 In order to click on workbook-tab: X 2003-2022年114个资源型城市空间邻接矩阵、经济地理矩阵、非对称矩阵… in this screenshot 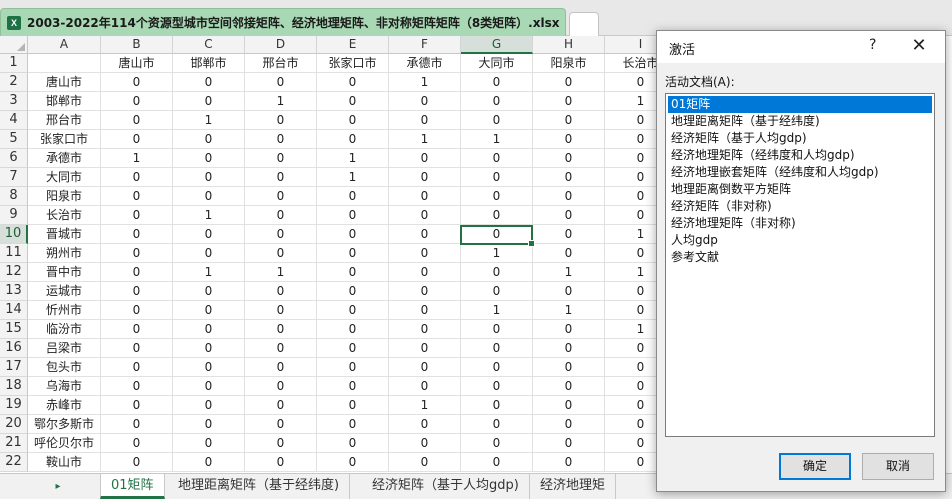, I will do `click(283, 22)`.